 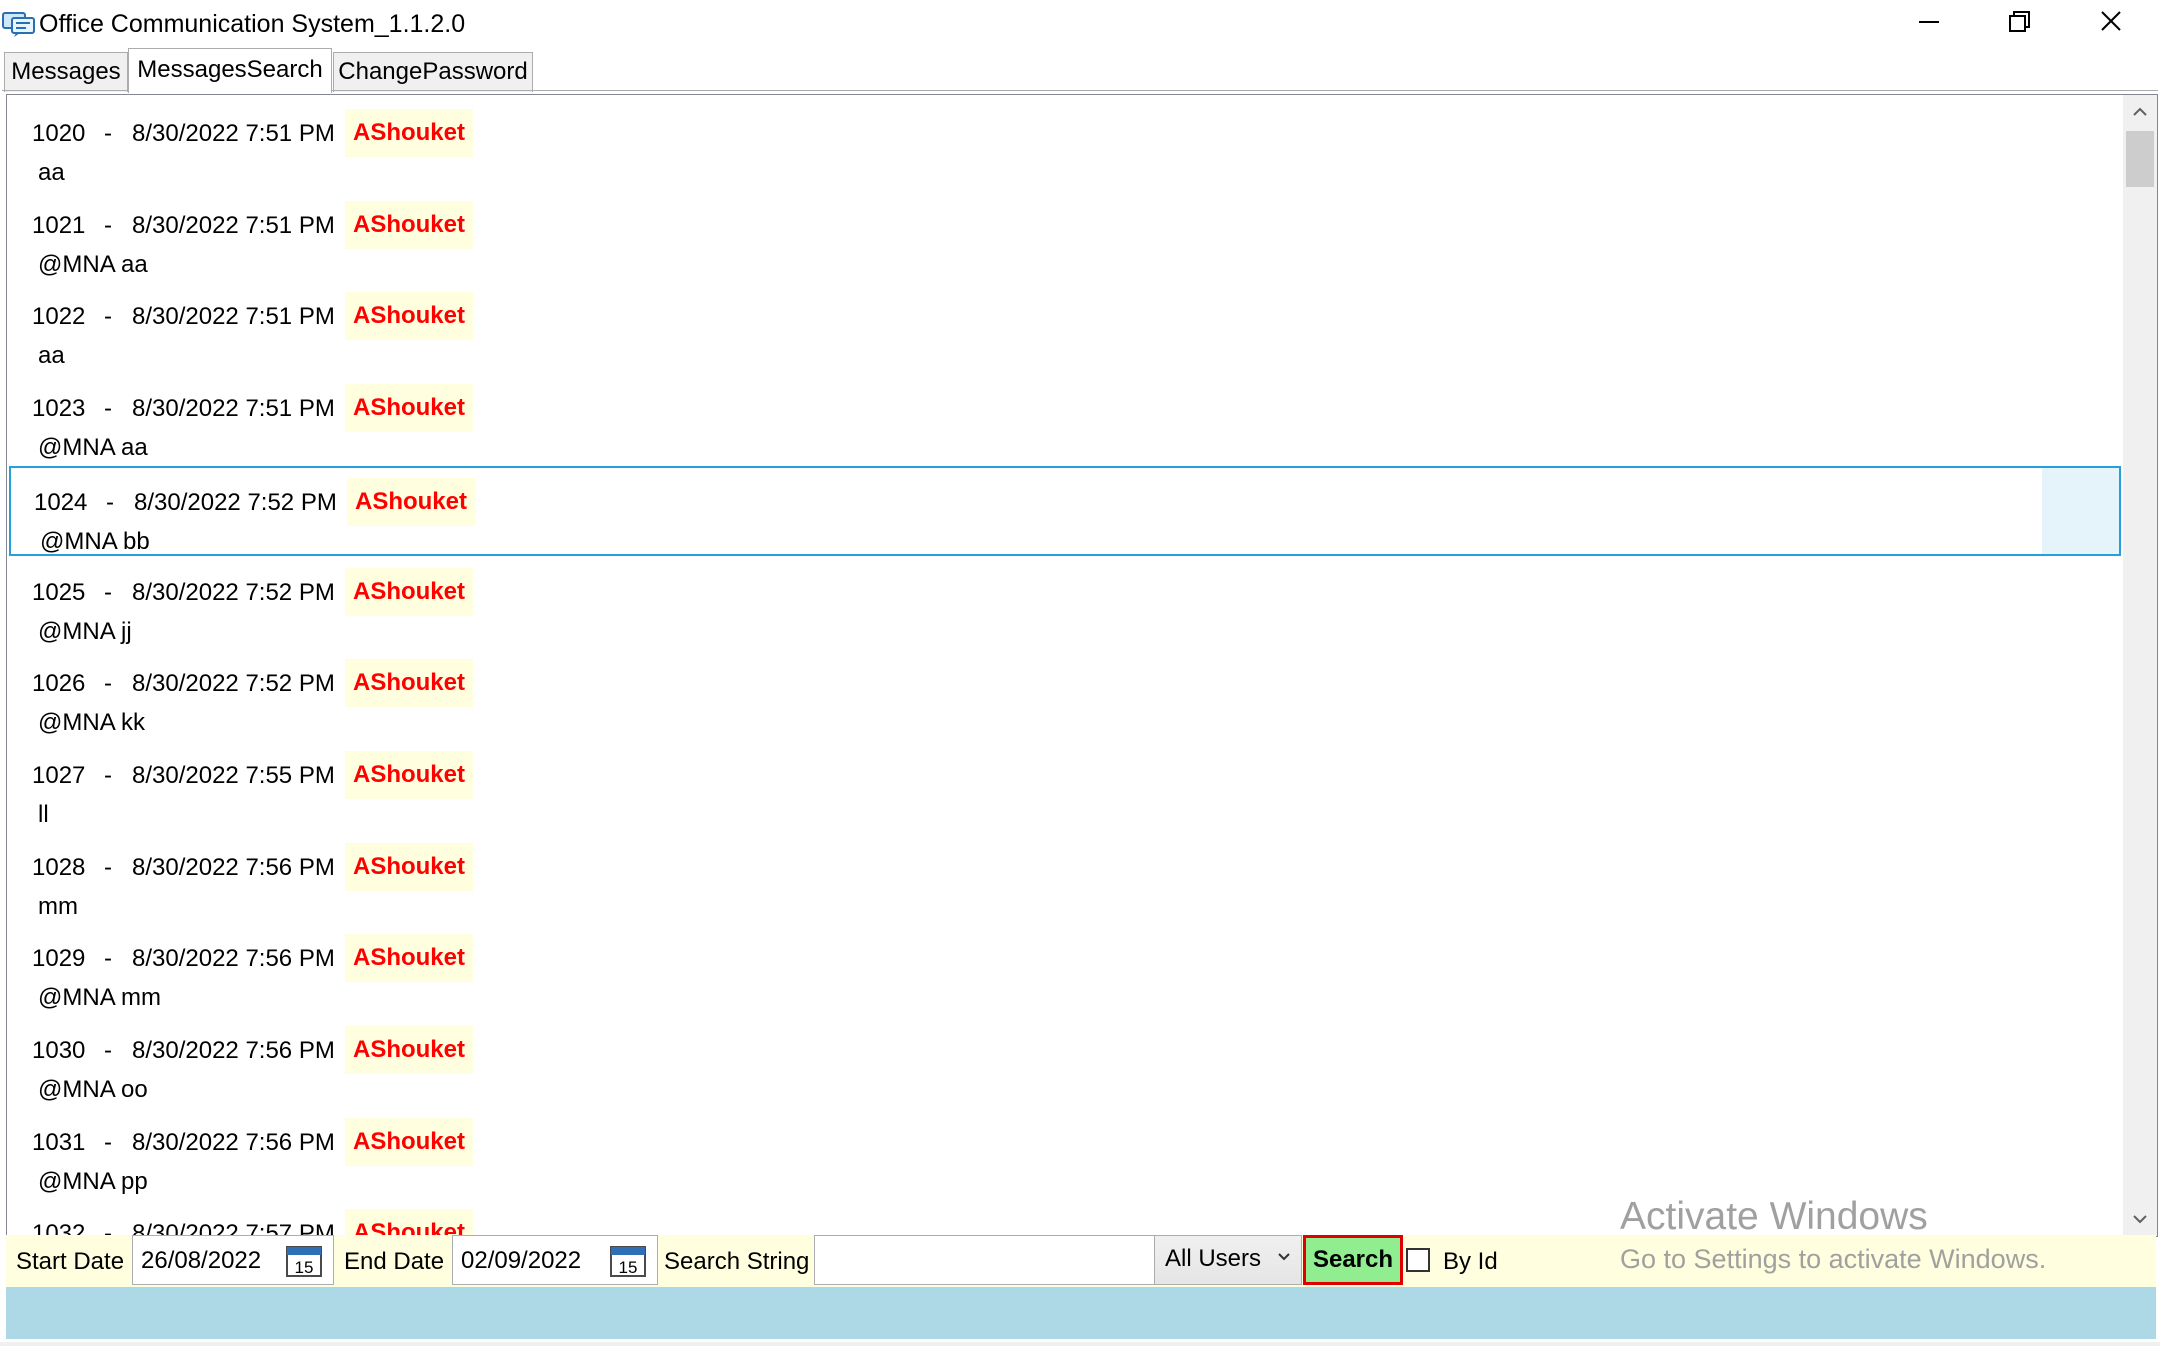 What do you see at coordinates (59, 409) in the screenshot?
I see `message-id: 1023` at bounding box center [59, 409].